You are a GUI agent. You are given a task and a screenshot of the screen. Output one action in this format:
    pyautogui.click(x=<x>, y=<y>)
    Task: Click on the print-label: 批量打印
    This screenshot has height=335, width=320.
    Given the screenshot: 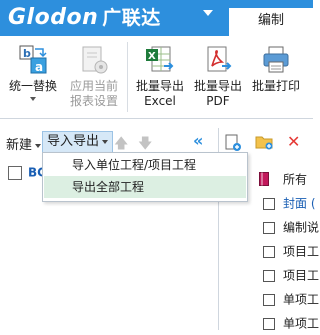 What is the action you would take?
    pyautogui.click(x=275, y=86)
    